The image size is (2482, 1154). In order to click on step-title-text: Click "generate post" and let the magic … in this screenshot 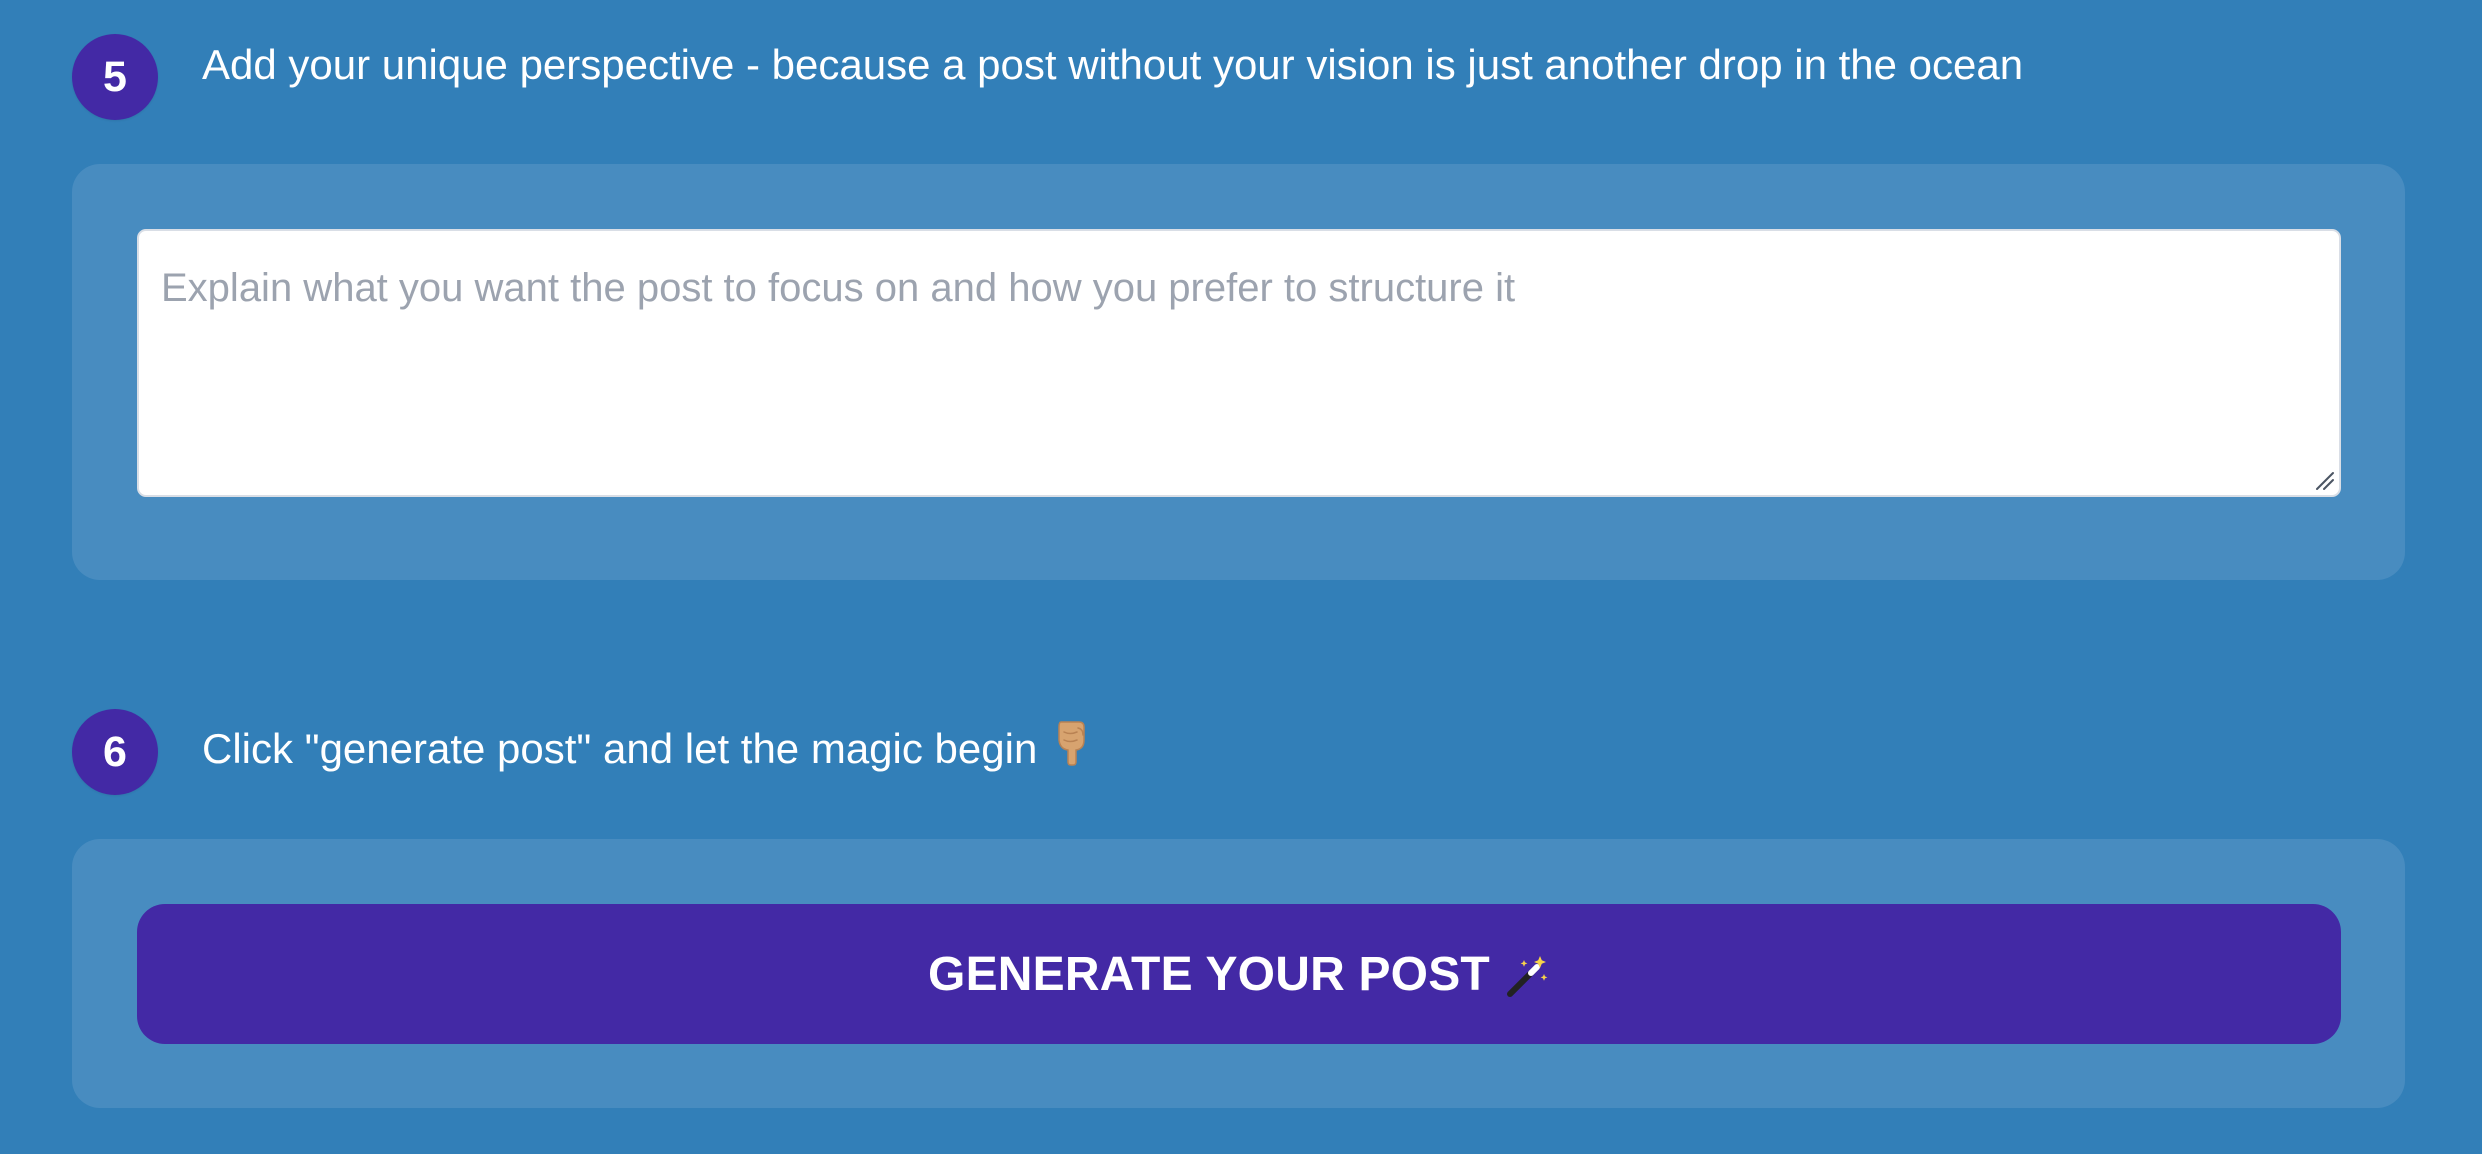, I will do `click(620, 748)`.